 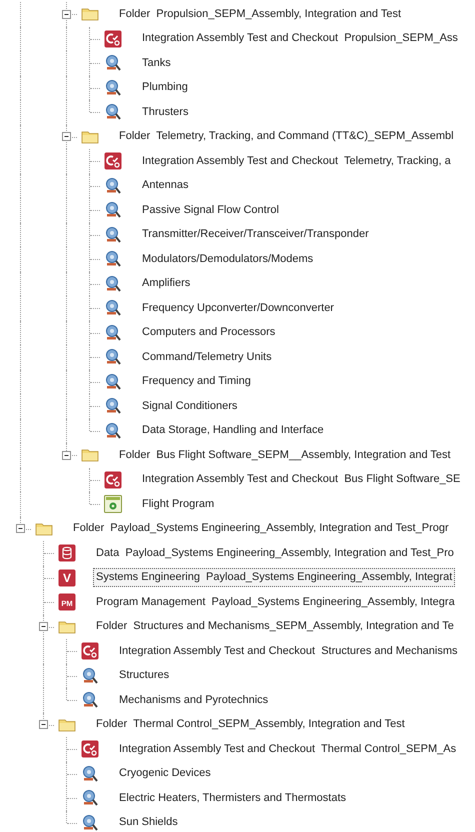 What do you see at coordinates (275, 602) in the screenshot?
I see `tree-item: Program Management Payload_Systems Engineering_Assembly, Integra` at bounding box center [275, 602].